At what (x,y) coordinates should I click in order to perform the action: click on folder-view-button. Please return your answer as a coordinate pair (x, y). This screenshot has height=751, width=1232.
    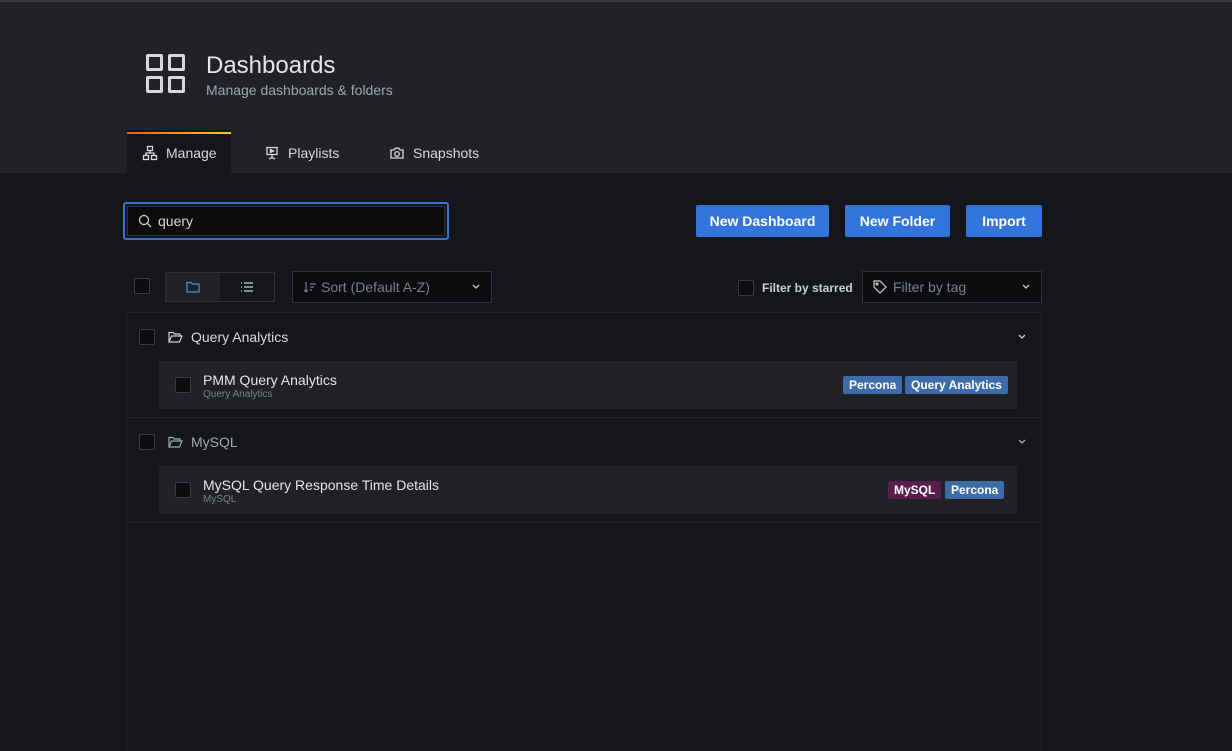
    Looking at the image, I should click on (193, 287).